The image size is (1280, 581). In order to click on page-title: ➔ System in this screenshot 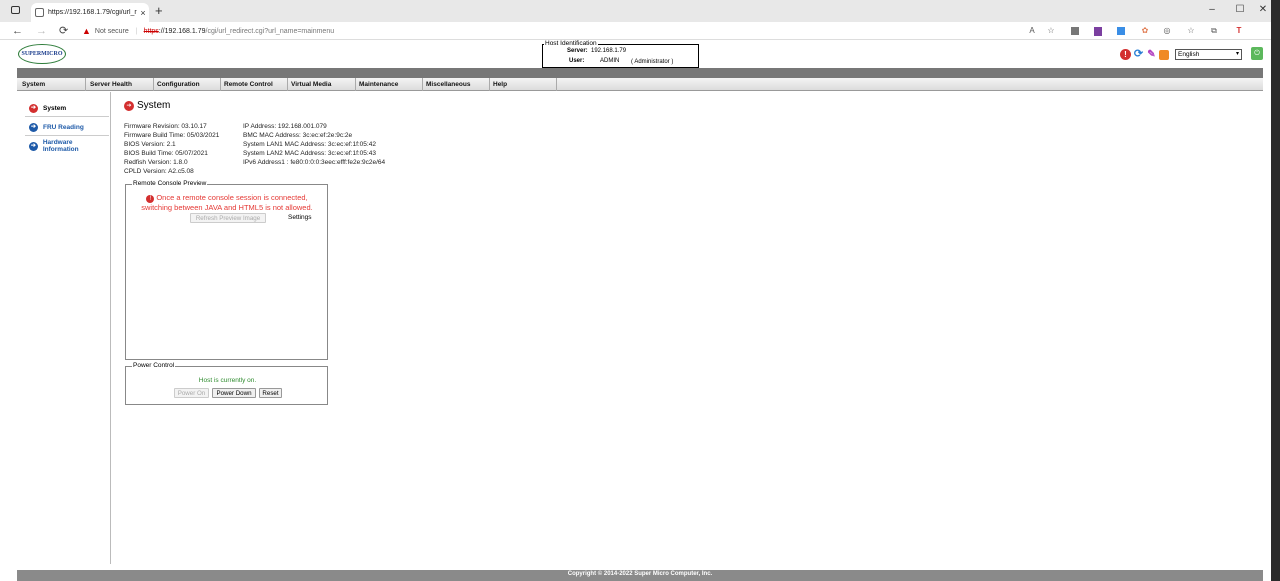, I will do `click(147, 105)`.